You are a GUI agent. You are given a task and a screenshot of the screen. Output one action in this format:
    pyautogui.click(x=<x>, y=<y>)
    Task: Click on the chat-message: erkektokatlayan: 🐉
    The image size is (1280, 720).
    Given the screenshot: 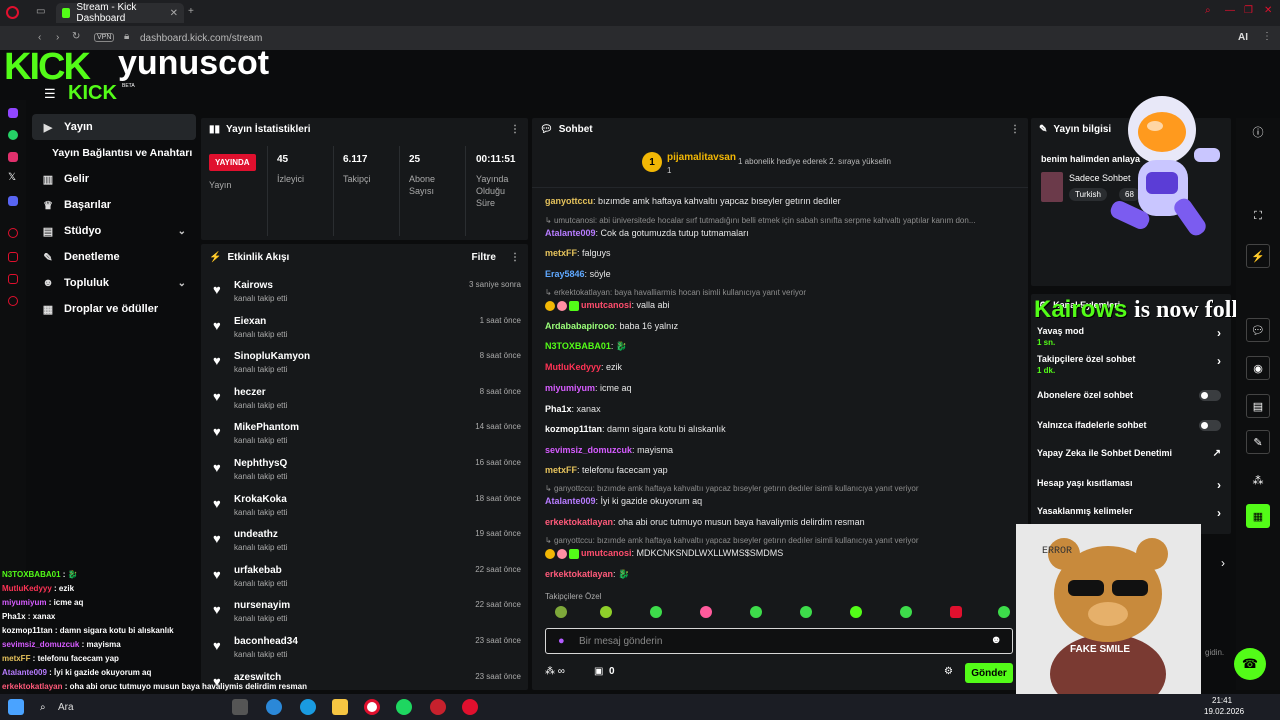 What is the action you would take?
    pyautogui.click(x=587, y=574)
    